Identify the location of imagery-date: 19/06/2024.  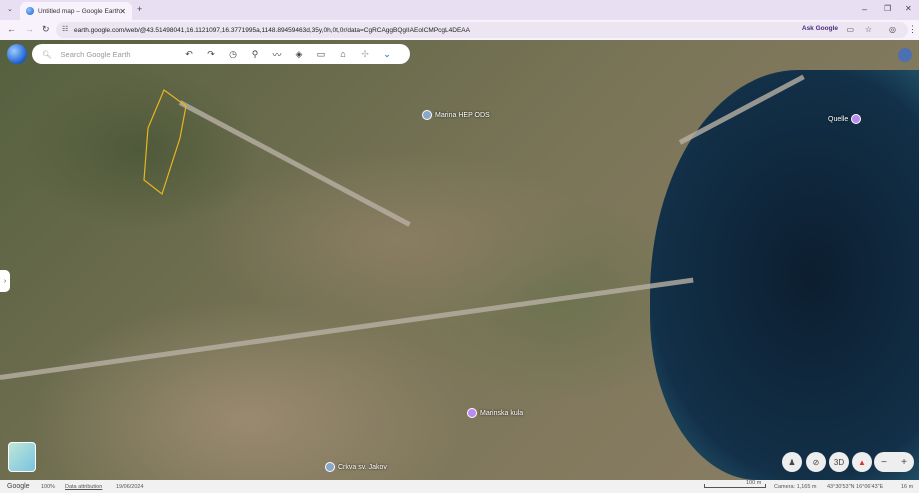
(130, 486).